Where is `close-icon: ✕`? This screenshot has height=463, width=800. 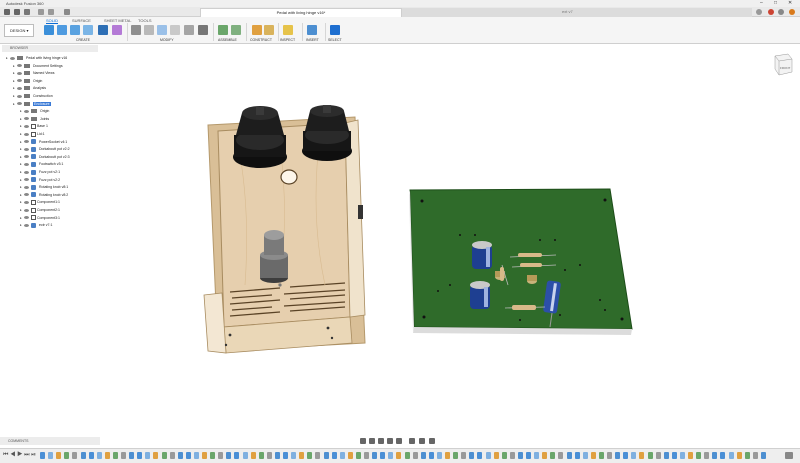 close-icon: ✕ is located at coordinates (790, 3).